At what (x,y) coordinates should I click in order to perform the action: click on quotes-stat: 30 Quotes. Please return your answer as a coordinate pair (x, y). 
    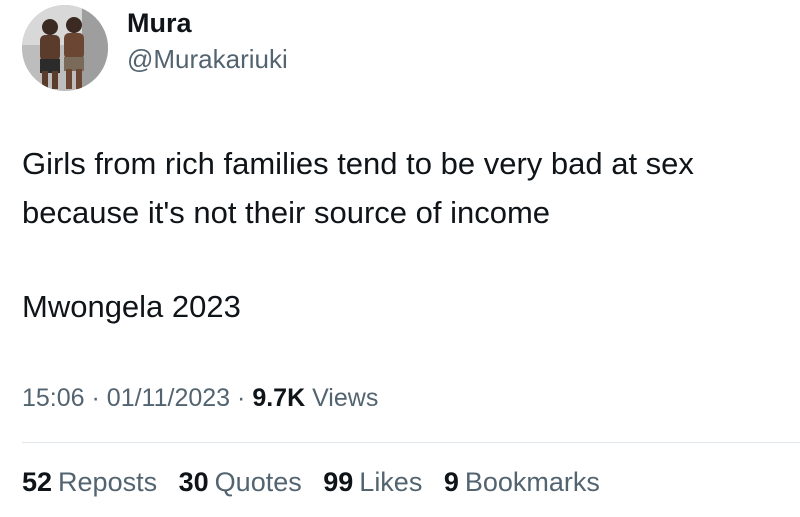
    Looking at the image, I should click on (240, 482).